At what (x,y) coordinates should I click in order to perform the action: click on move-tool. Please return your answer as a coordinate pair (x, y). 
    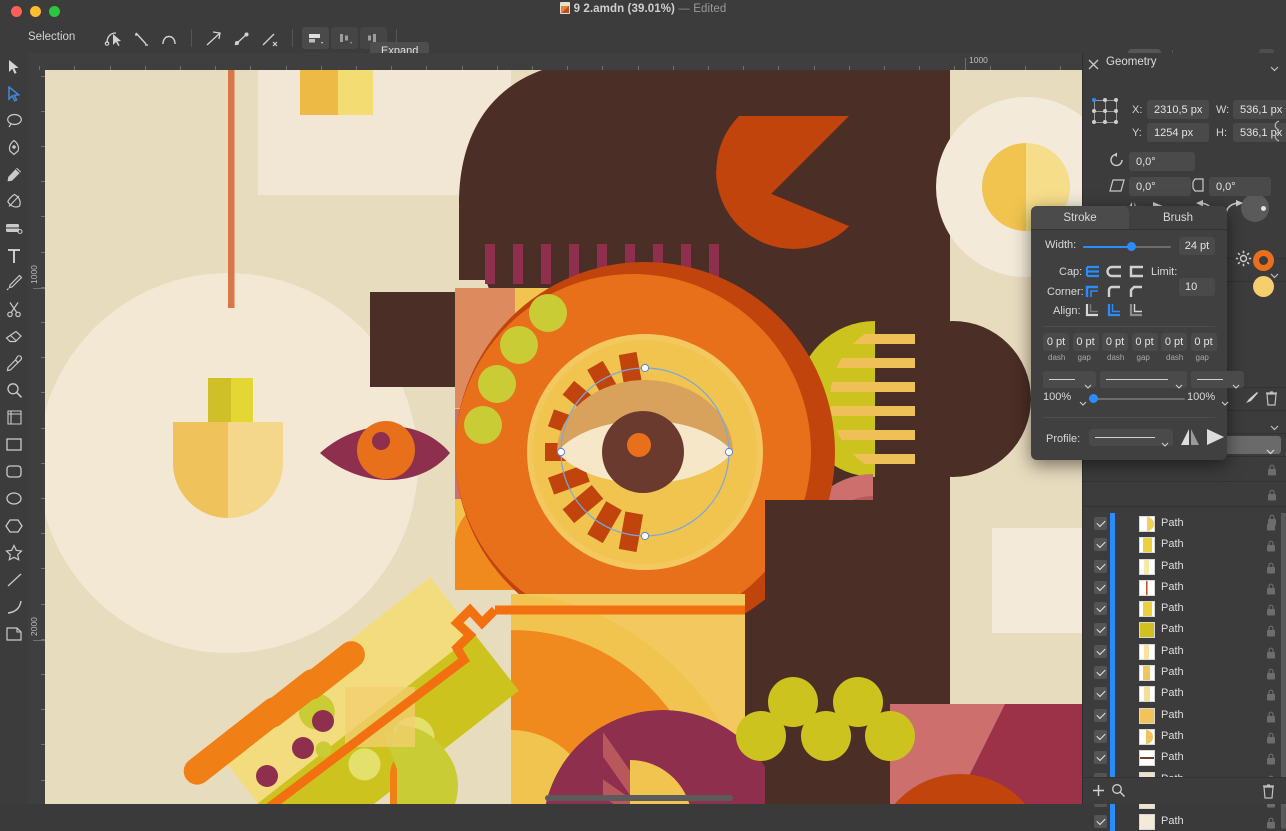
    Looking at the image, I should click on (14, 66).